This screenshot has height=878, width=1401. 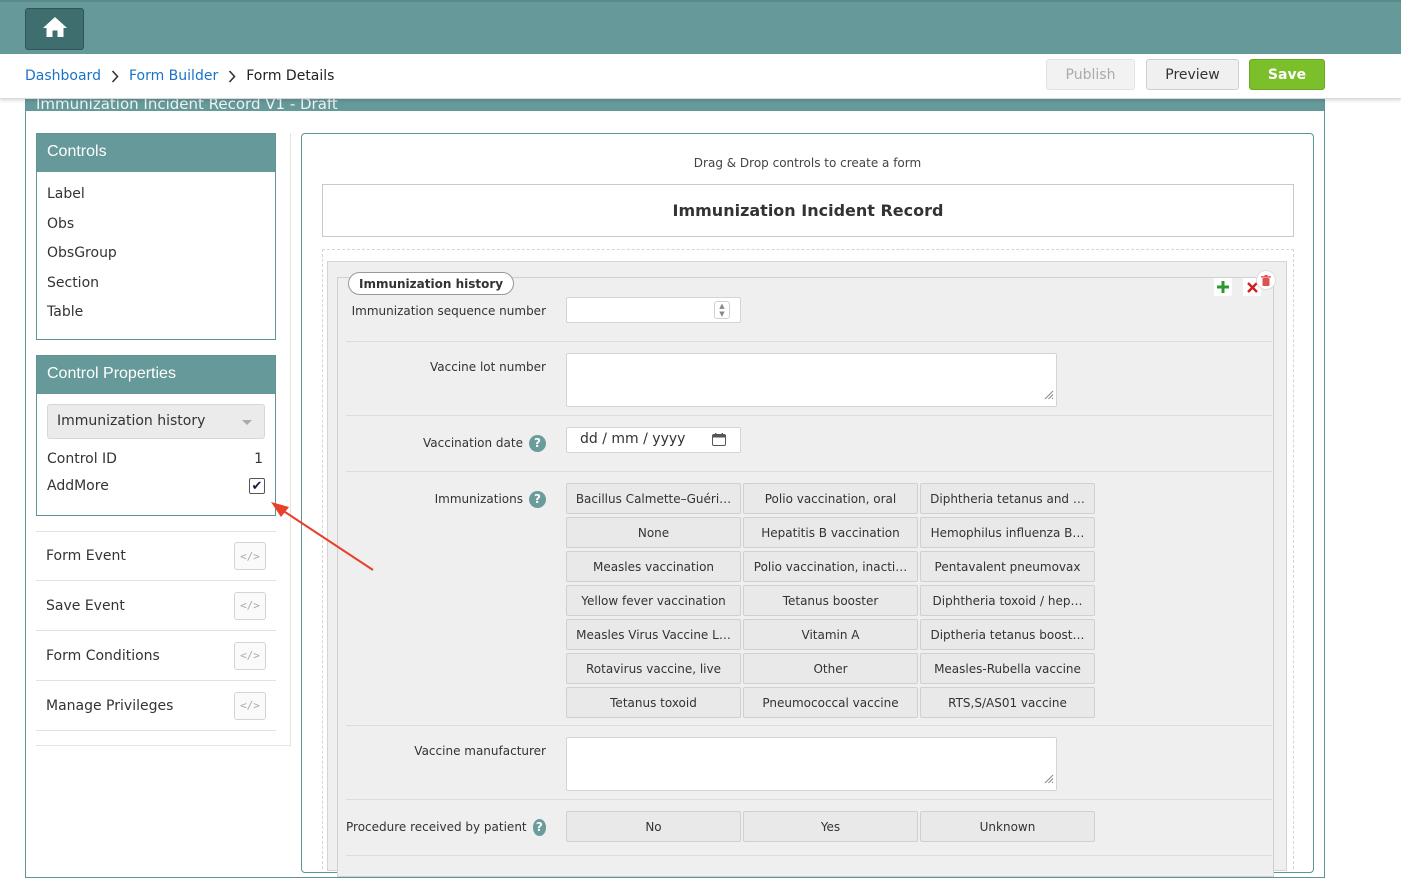 I want to click on addmore-checkbox: ✔, so click(x=257, y=486).